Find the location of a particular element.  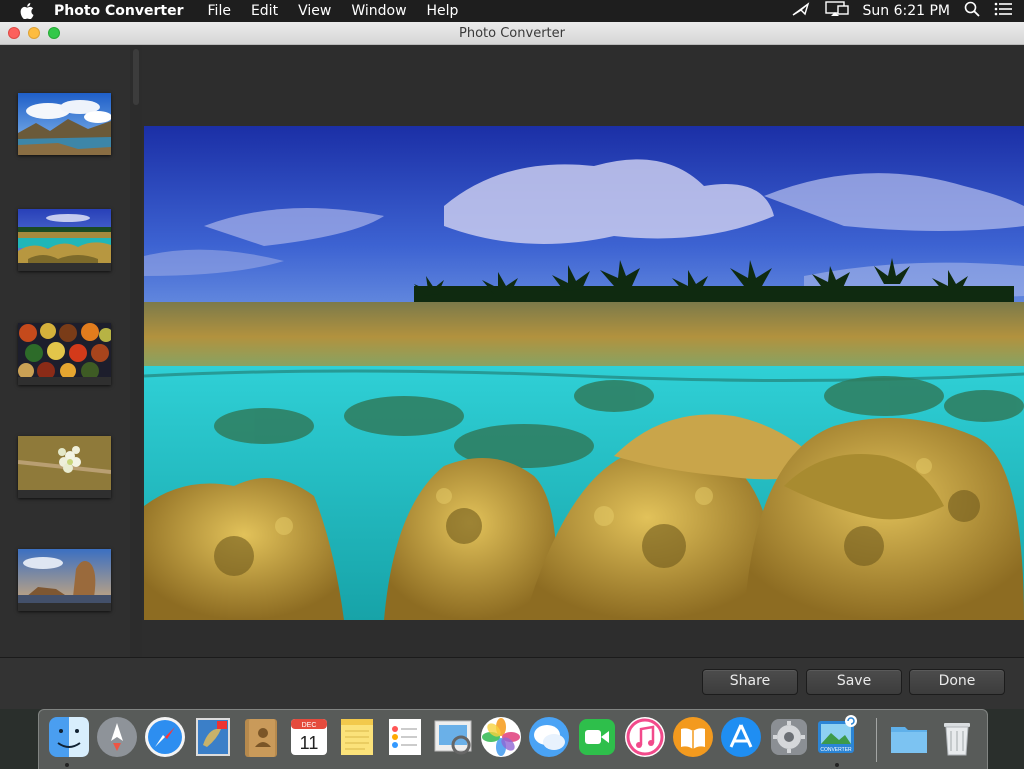

launchpad-icon is located at coordinates (117, 737).